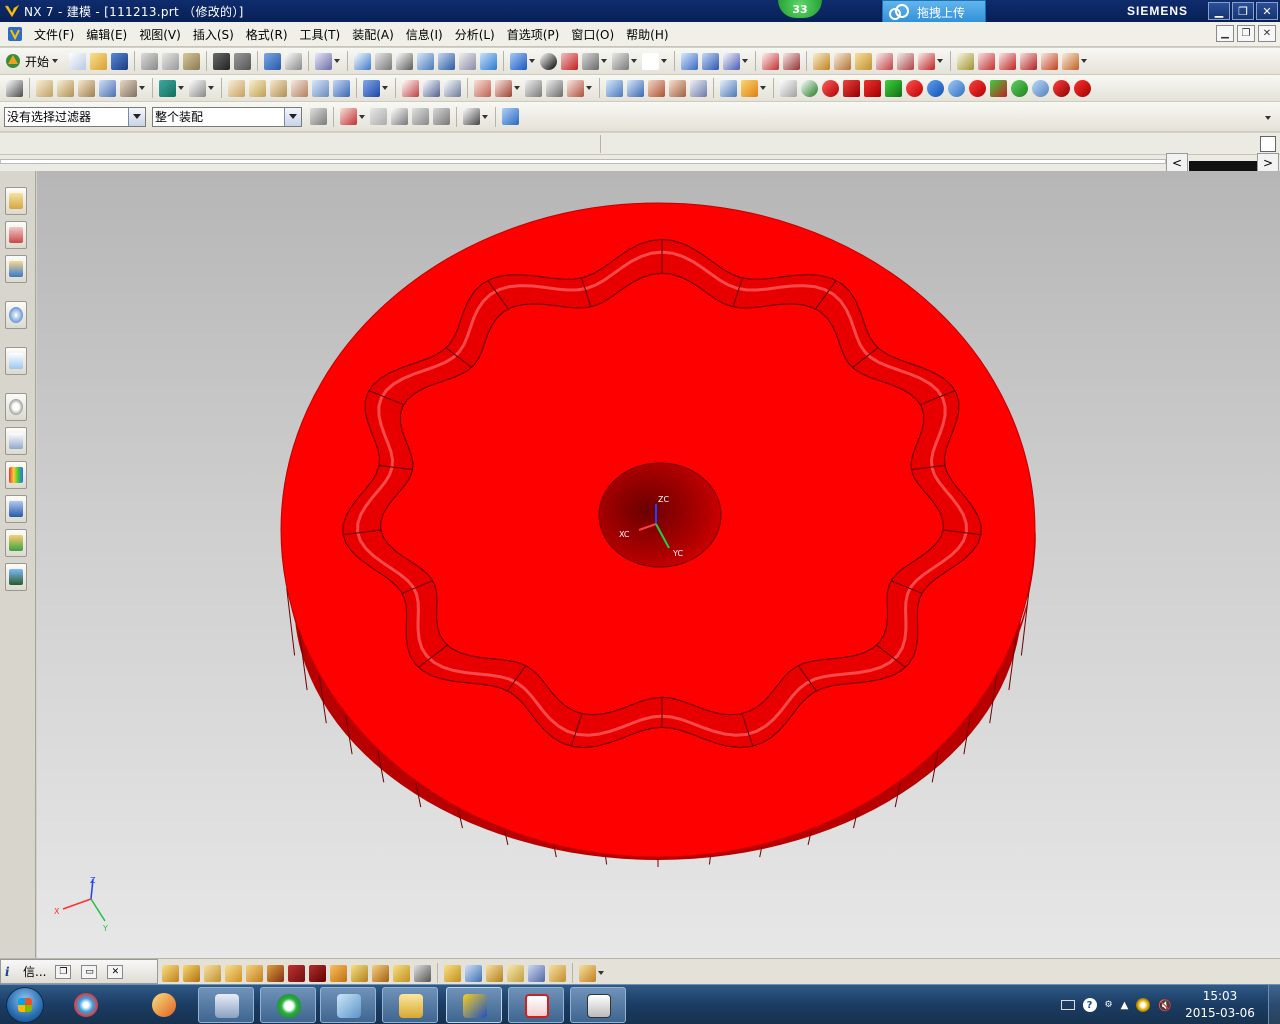 Image resolution: width=1280 pixels, height=1024 pixels. I want to click on info-window-tab: i 信... ❐ ▭ ✕, so click(79, 971).